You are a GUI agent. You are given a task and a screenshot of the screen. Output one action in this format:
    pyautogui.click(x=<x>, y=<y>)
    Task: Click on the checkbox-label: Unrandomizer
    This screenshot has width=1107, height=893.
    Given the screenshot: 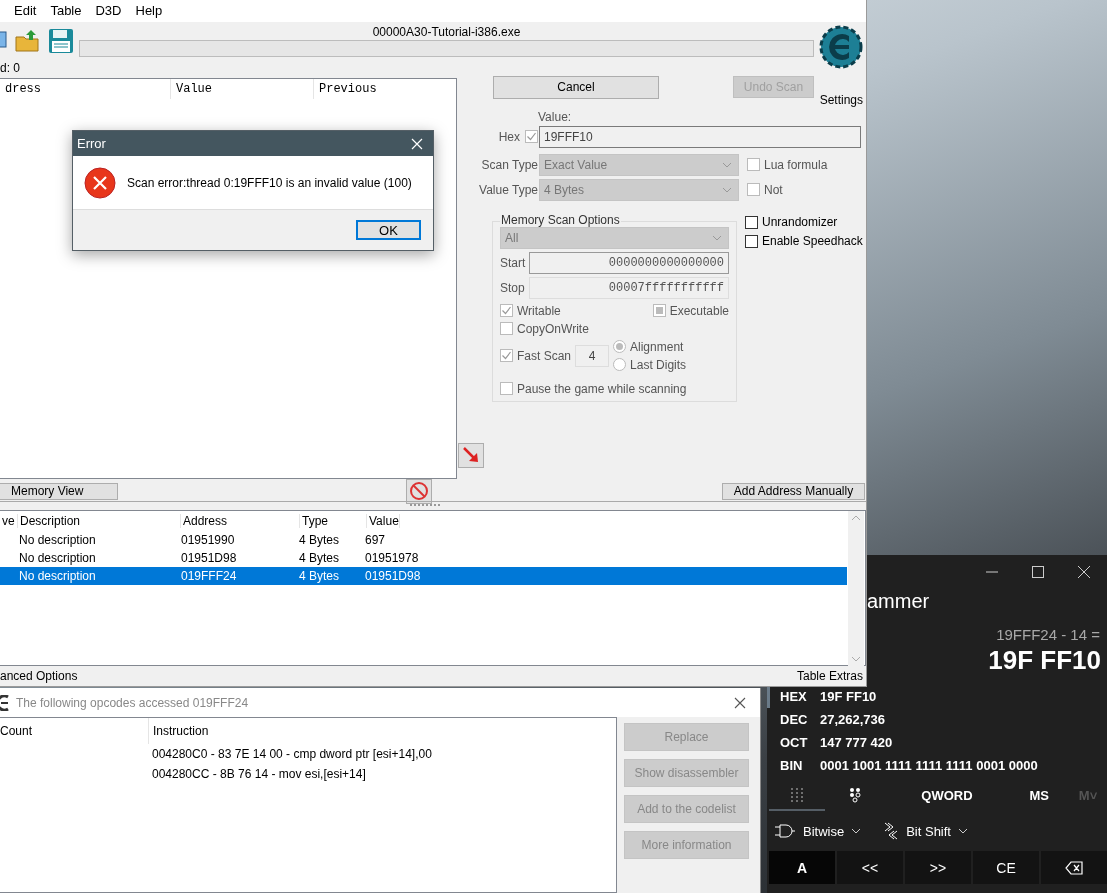 What is the action you would take?
    pyautogui.click(x=800, y=222)
    